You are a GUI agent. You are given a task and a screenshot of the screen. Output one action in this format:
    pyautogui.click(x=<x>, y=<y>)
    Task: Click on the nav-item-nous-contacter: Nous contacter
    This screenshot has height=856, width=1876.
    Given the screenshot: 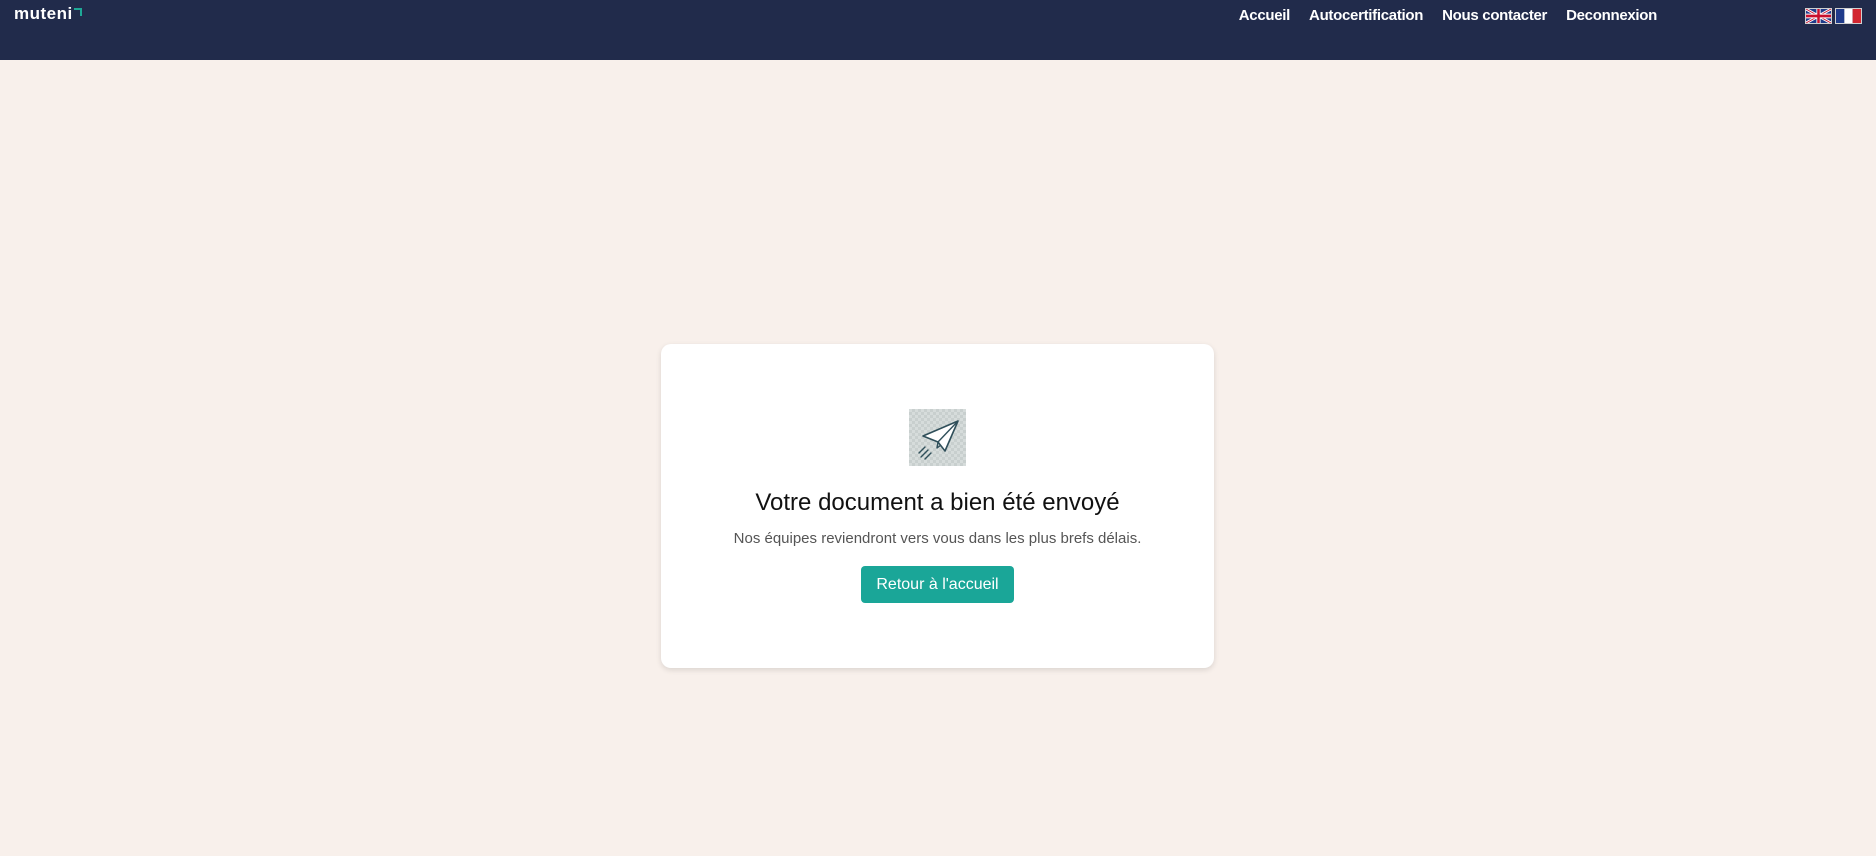 What is the action you would take?
    pyautogui.click(x=1494, y=15)
    